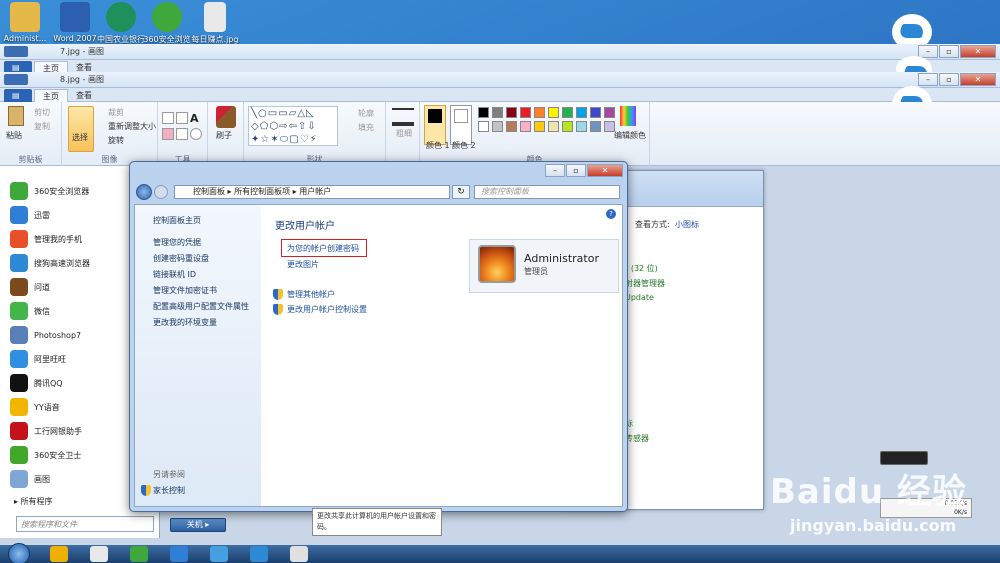 This screenshot has width=1000, height=563. I want to click on start-menu-item: 阿里旺旺, so click(38, 359).